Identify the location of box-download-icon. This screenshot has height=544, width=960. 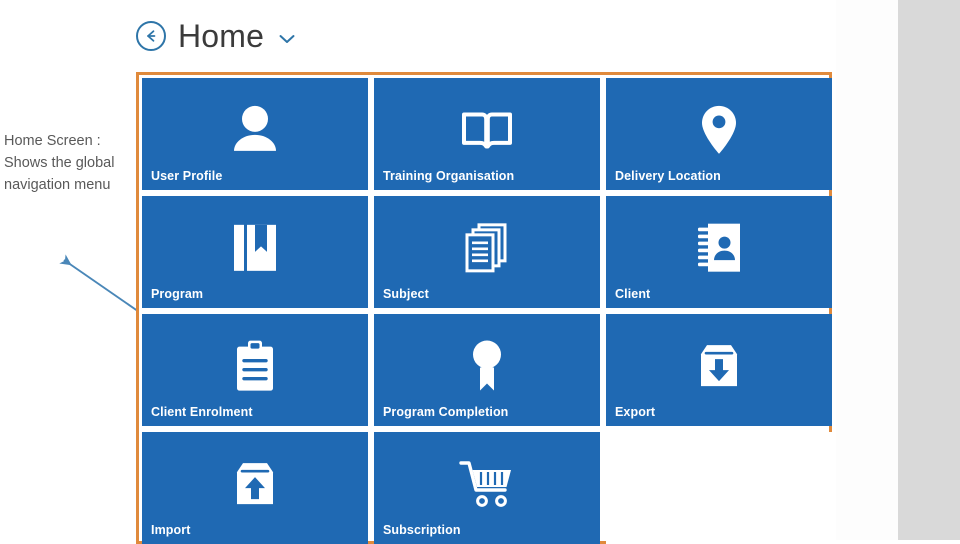
(719, 366).